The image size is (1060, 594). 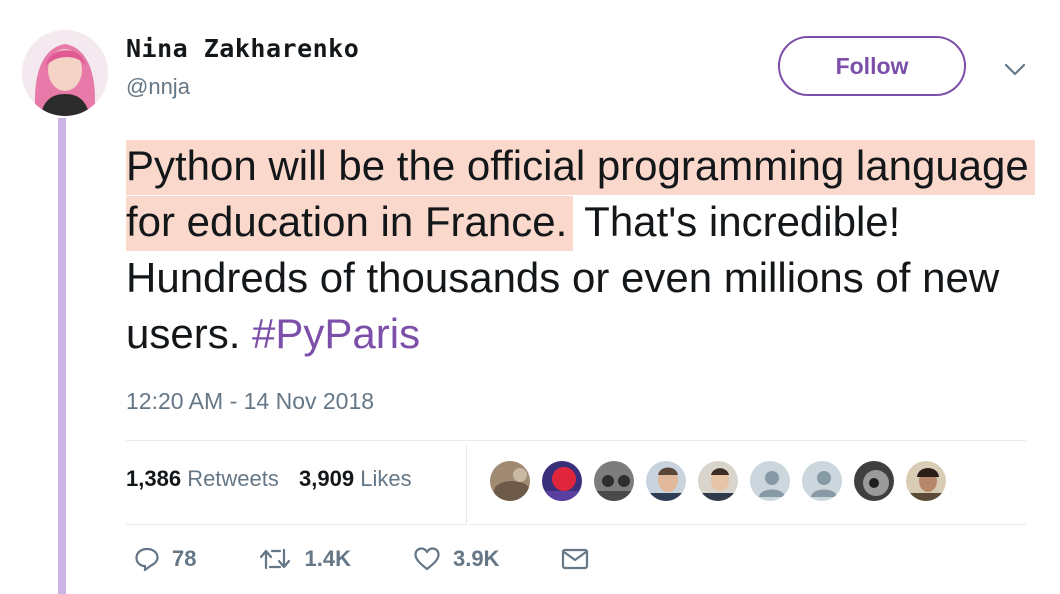 I want to click on tweet-actions: 78 1.4K 3.9K, so click(x=392, y=559).